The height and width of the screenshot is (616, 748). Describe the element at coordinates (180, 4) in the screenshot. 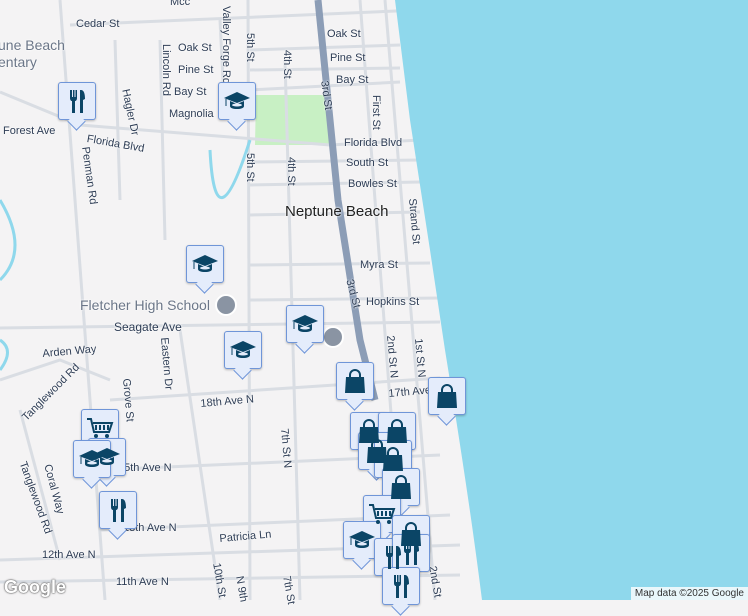

I see `street-label: Mcc` at that location.